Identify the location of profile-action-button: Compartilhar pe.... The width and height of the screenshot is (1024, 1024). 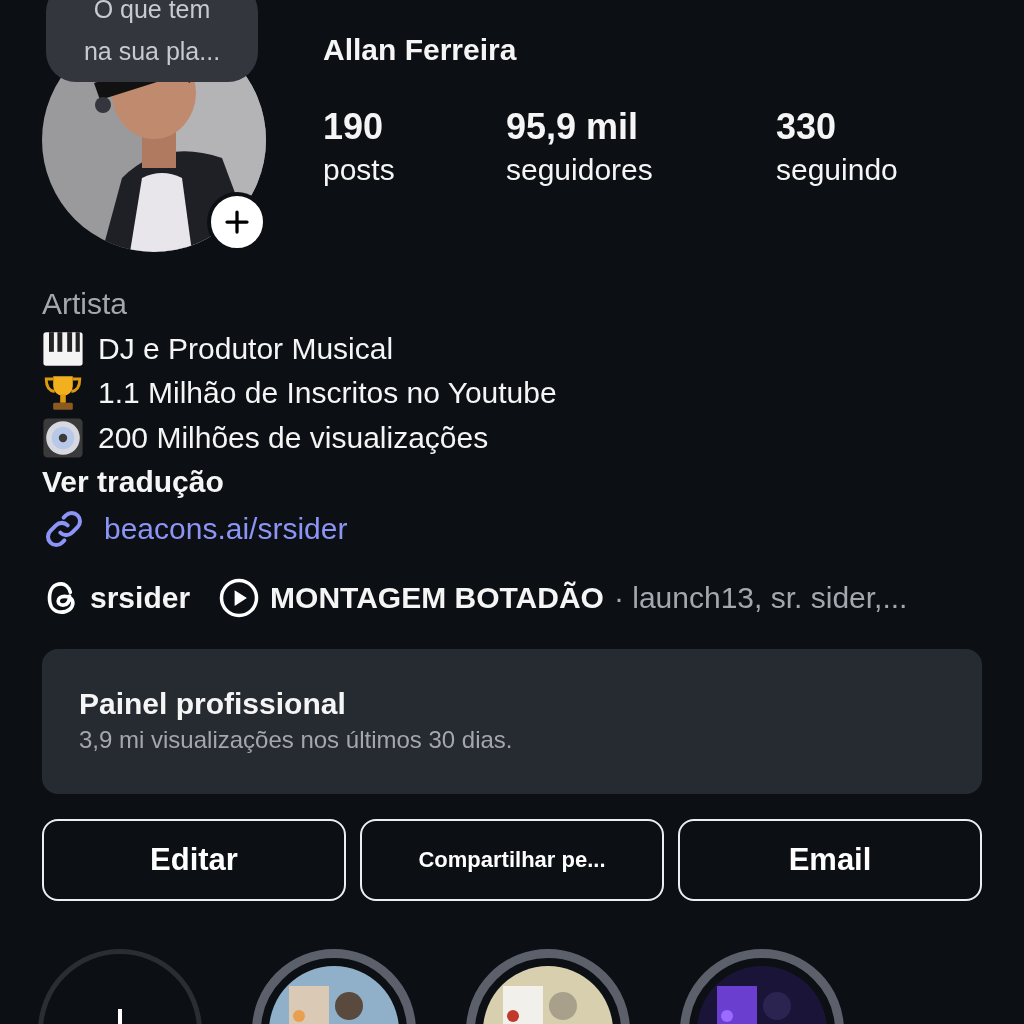
(512, 860).